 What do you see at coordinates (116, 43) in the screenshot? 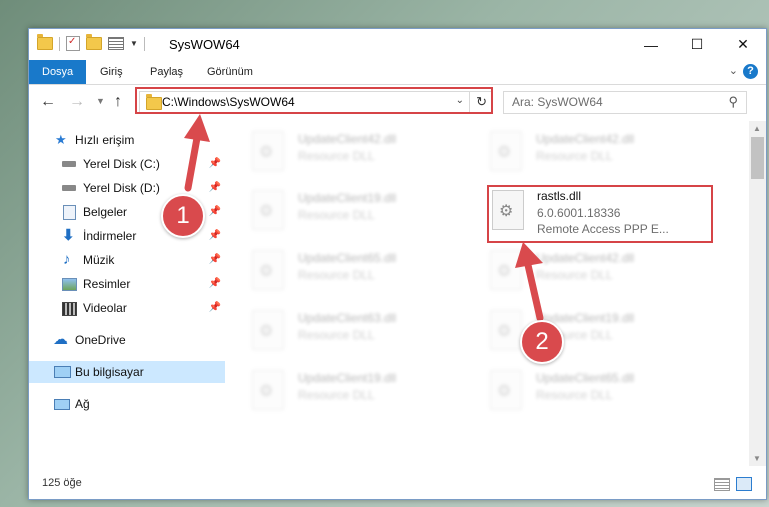
I see `view-options-icon` at bounding box center [116, 43].